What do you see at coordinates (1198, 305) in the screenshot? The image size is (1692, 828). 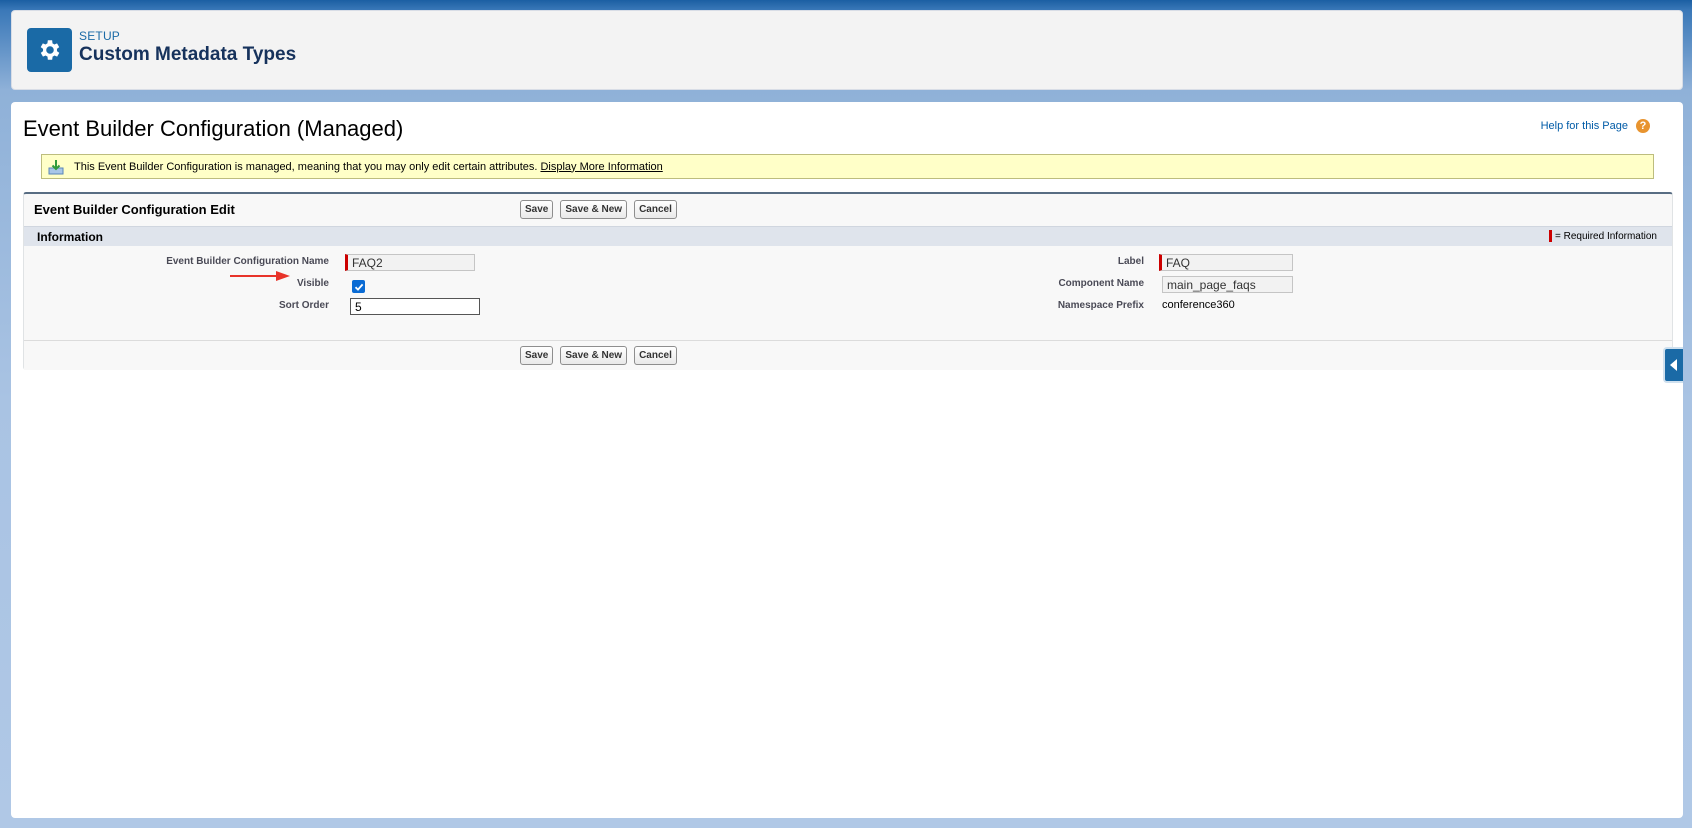 I see `namespace-prefix-value: conference360` at bounding box center [1198, 305].